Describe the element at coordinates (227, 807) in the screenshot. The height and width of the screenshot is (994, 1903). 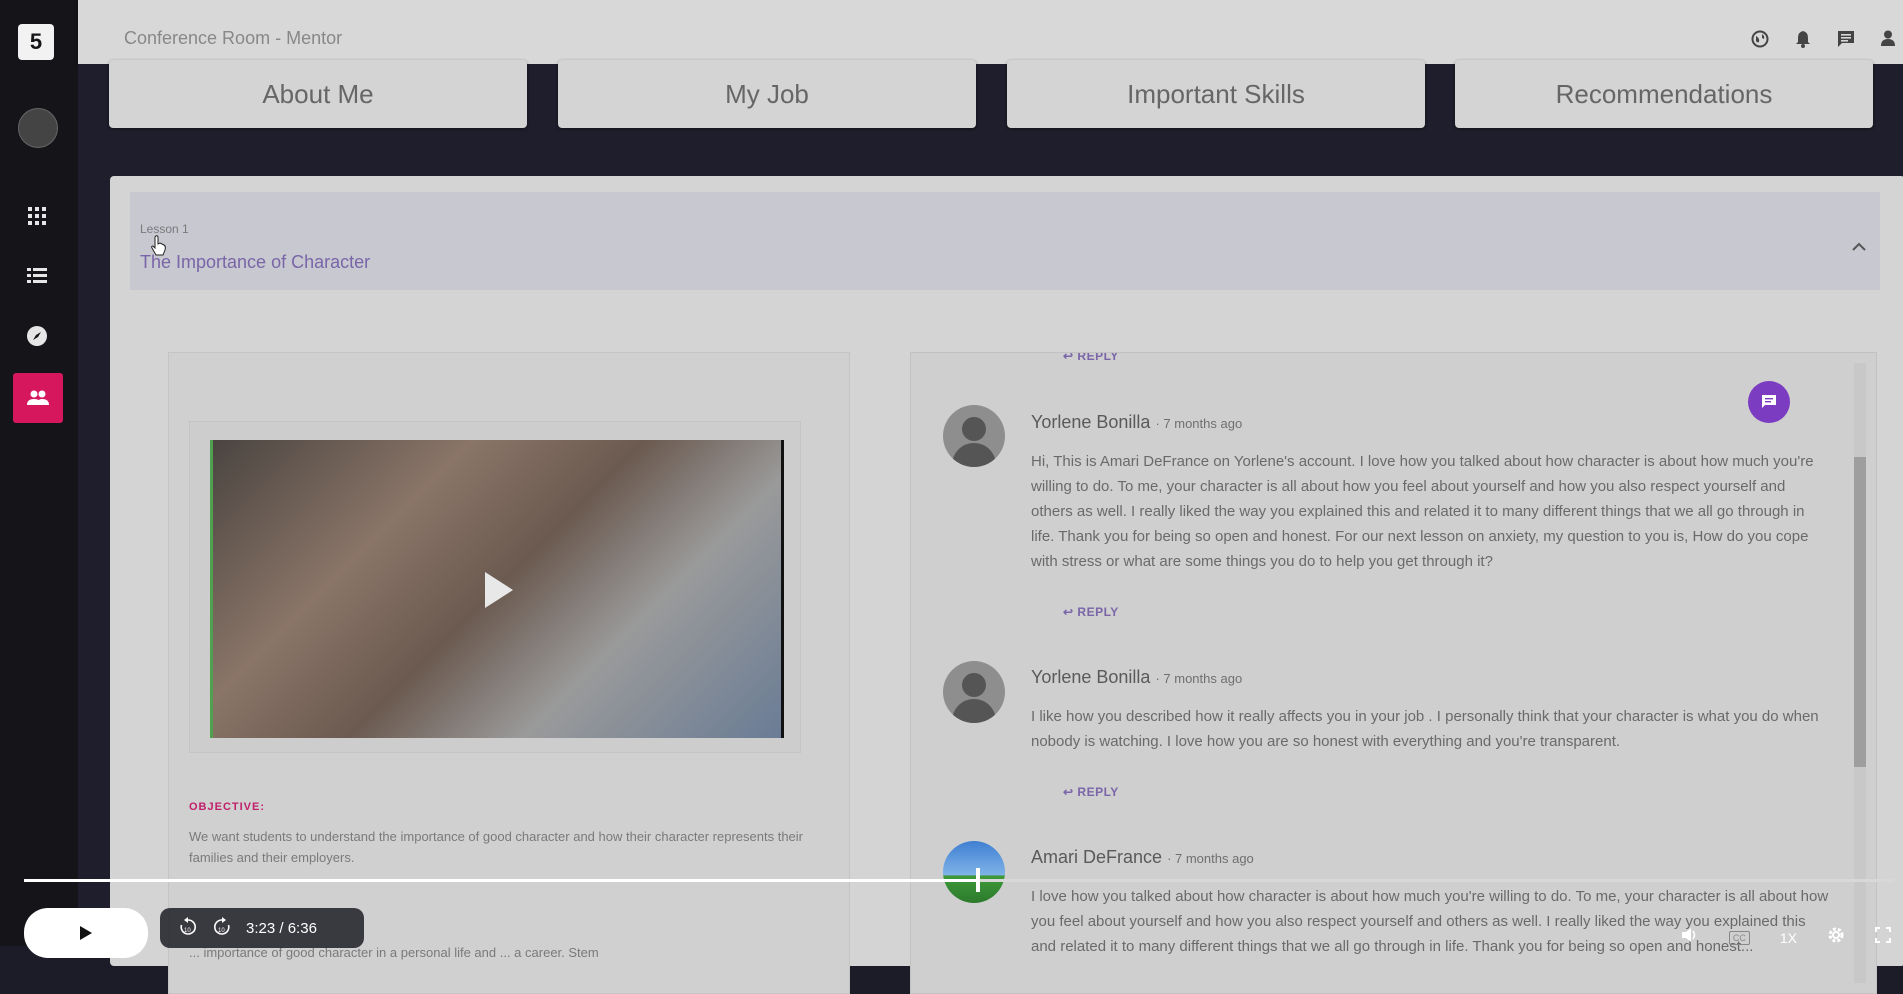
I see `objective-label: OBJECTIVE:` at that location.